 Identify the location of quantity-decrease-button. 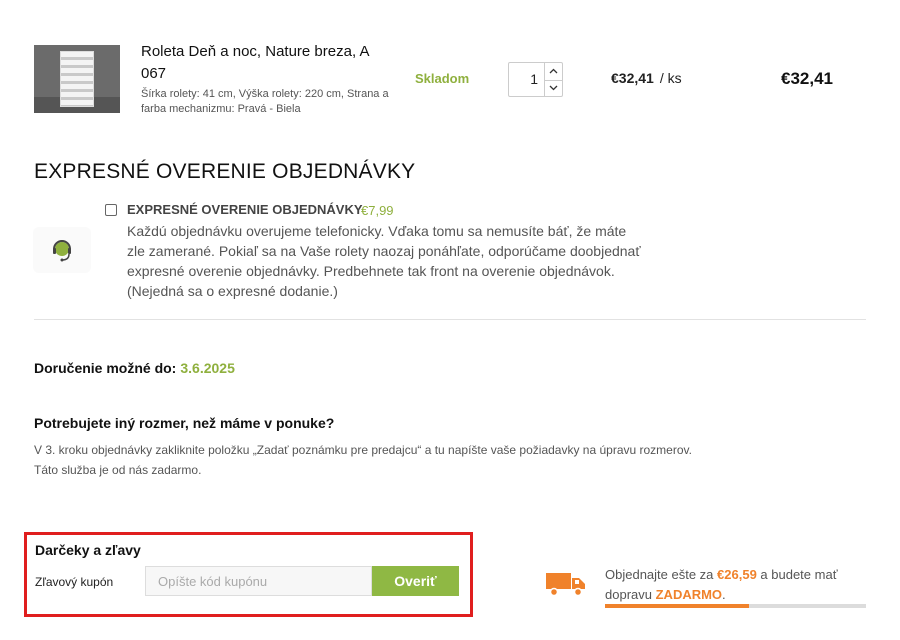
(553, 88).